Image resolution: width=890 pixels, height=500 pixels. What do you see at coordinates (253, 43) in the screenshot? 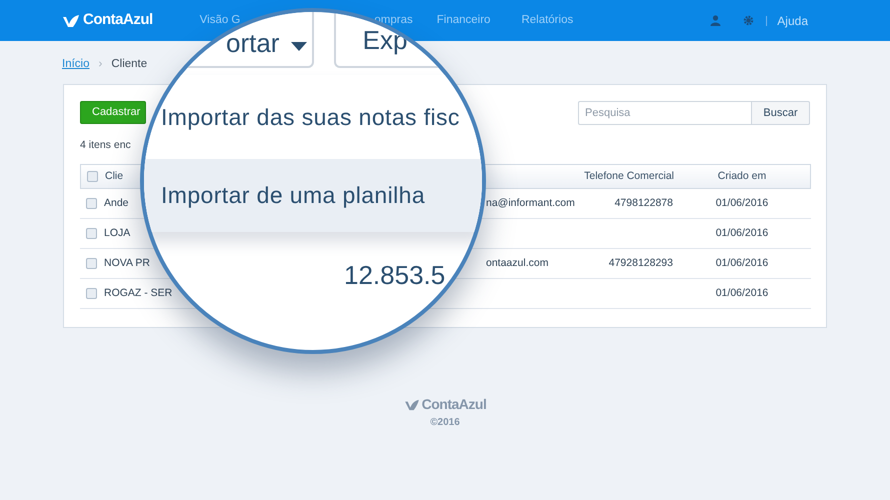
I see `import-tab: ortar` at bounding box center [253, 43].